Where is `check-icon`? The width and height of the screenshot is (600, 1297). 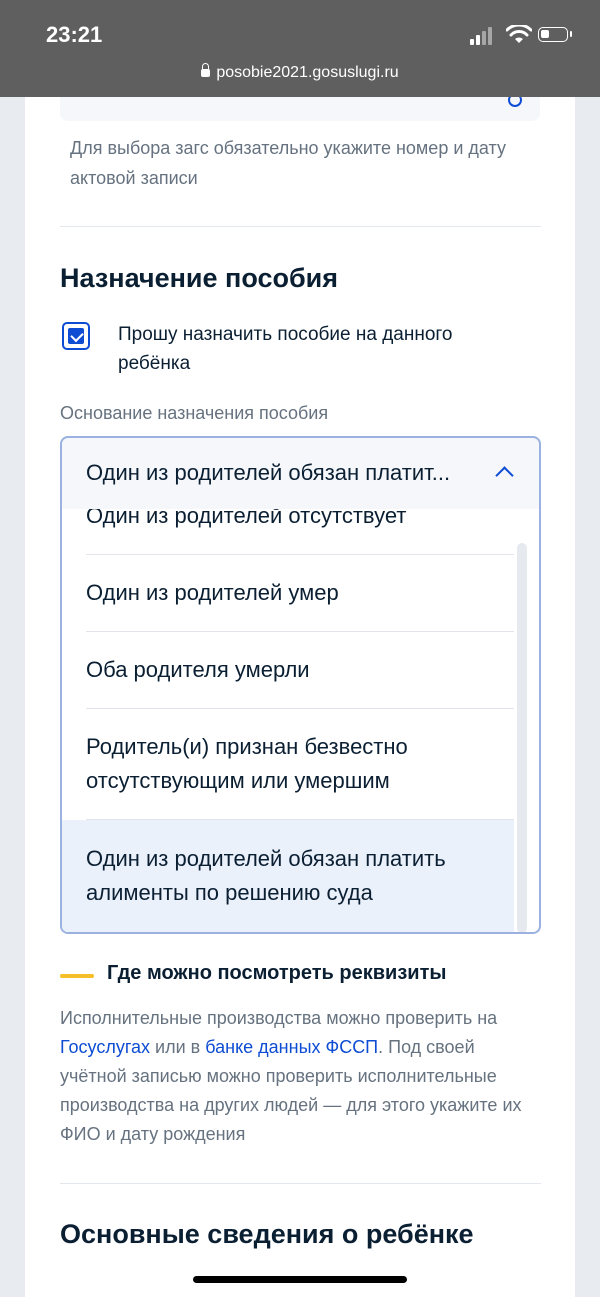 check-icon is located at coordinates (77, 335).